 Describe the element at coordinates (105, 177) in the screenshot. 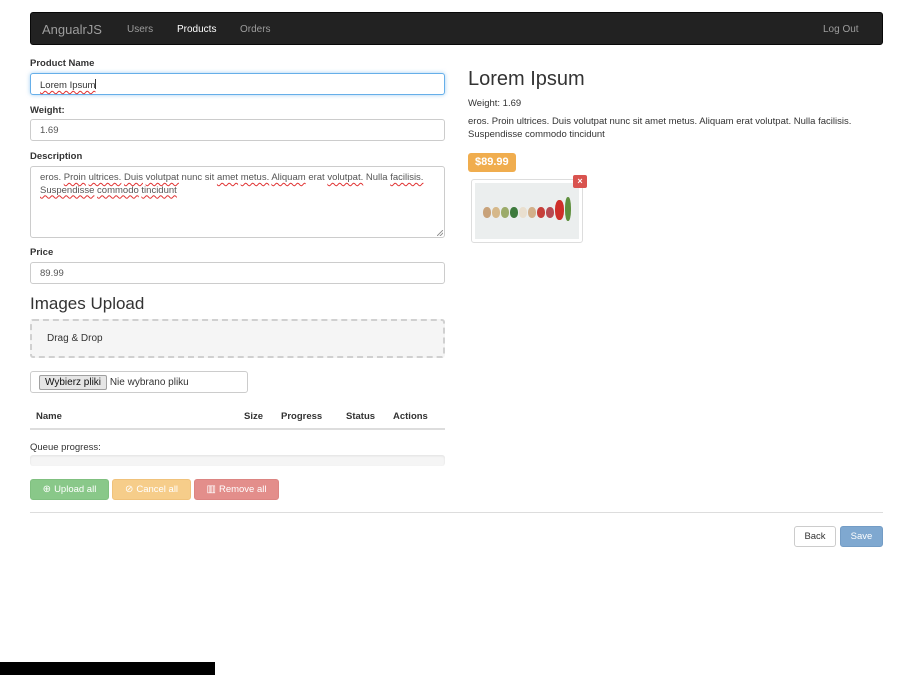

I see `description-text: ultrices.` at that location.